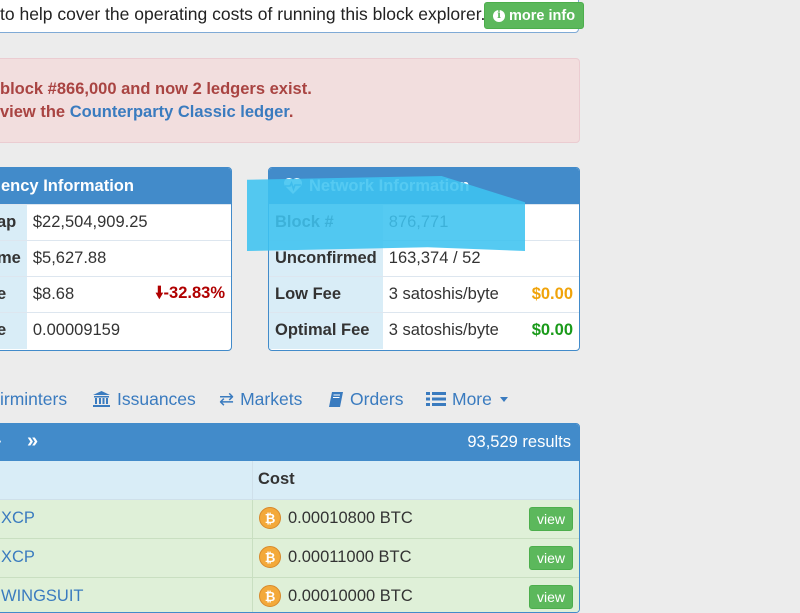 The image size is (800, 613). What do you see at coordinates (67, 294) in the screenshot?
I see `row-value: $8.68` at bounding box center [67, 294].